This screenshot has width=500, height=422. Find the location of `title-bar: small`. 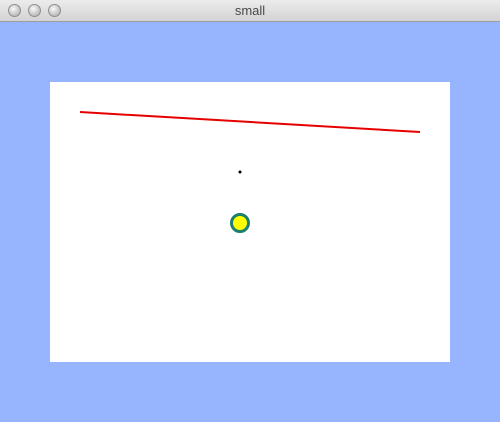

title-bar: small is located at coordinates (250, 11).